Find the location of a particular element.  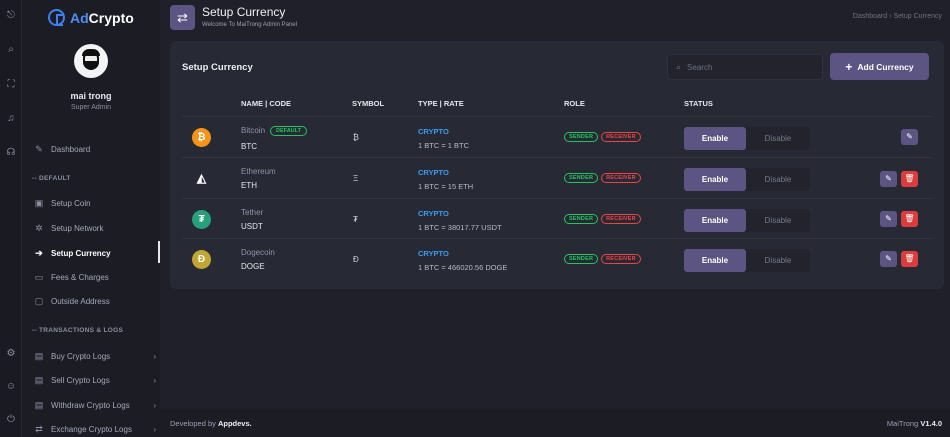

currency-symbol: Đ is located at coordinates (356, 259).